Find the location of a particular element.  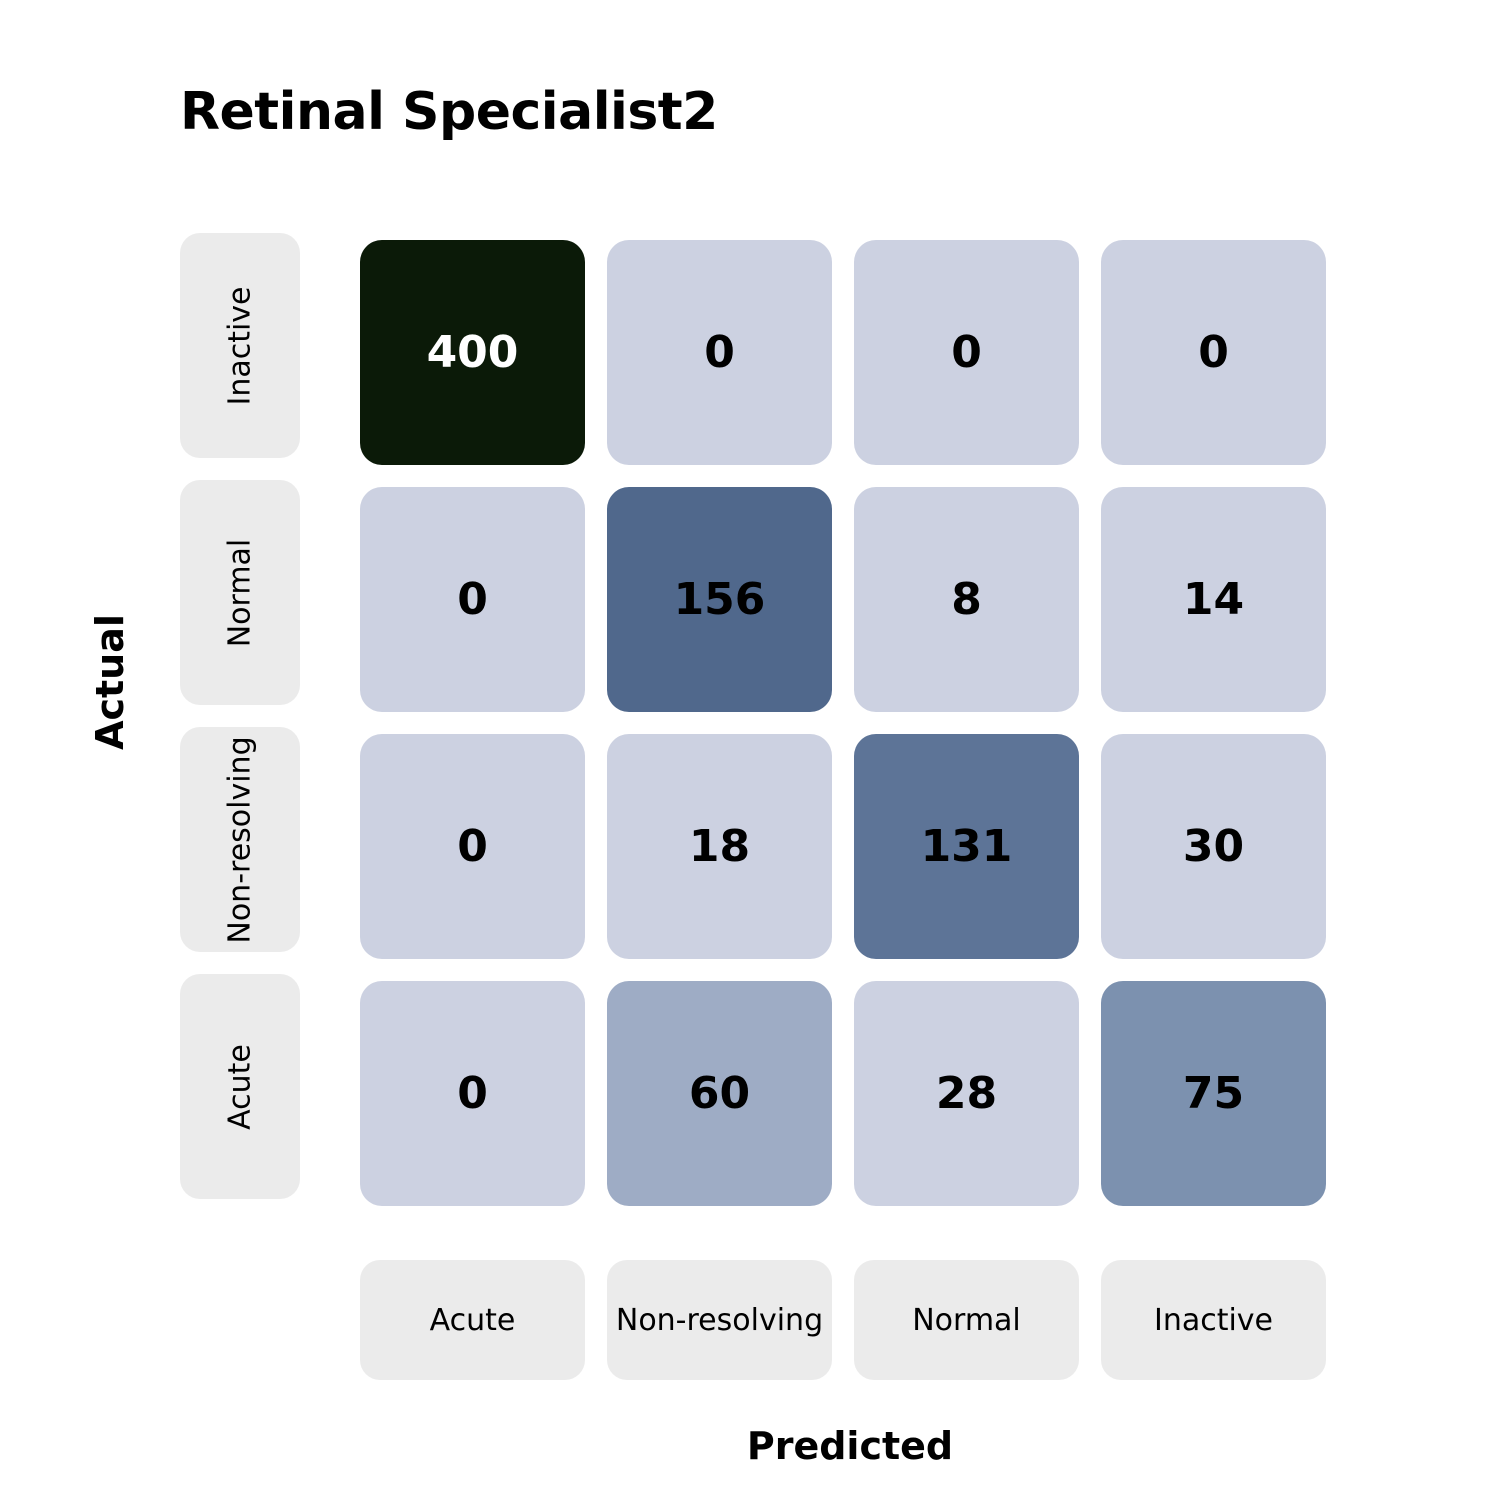

cell-value-label: 18 is located at coordinates (719, 846).